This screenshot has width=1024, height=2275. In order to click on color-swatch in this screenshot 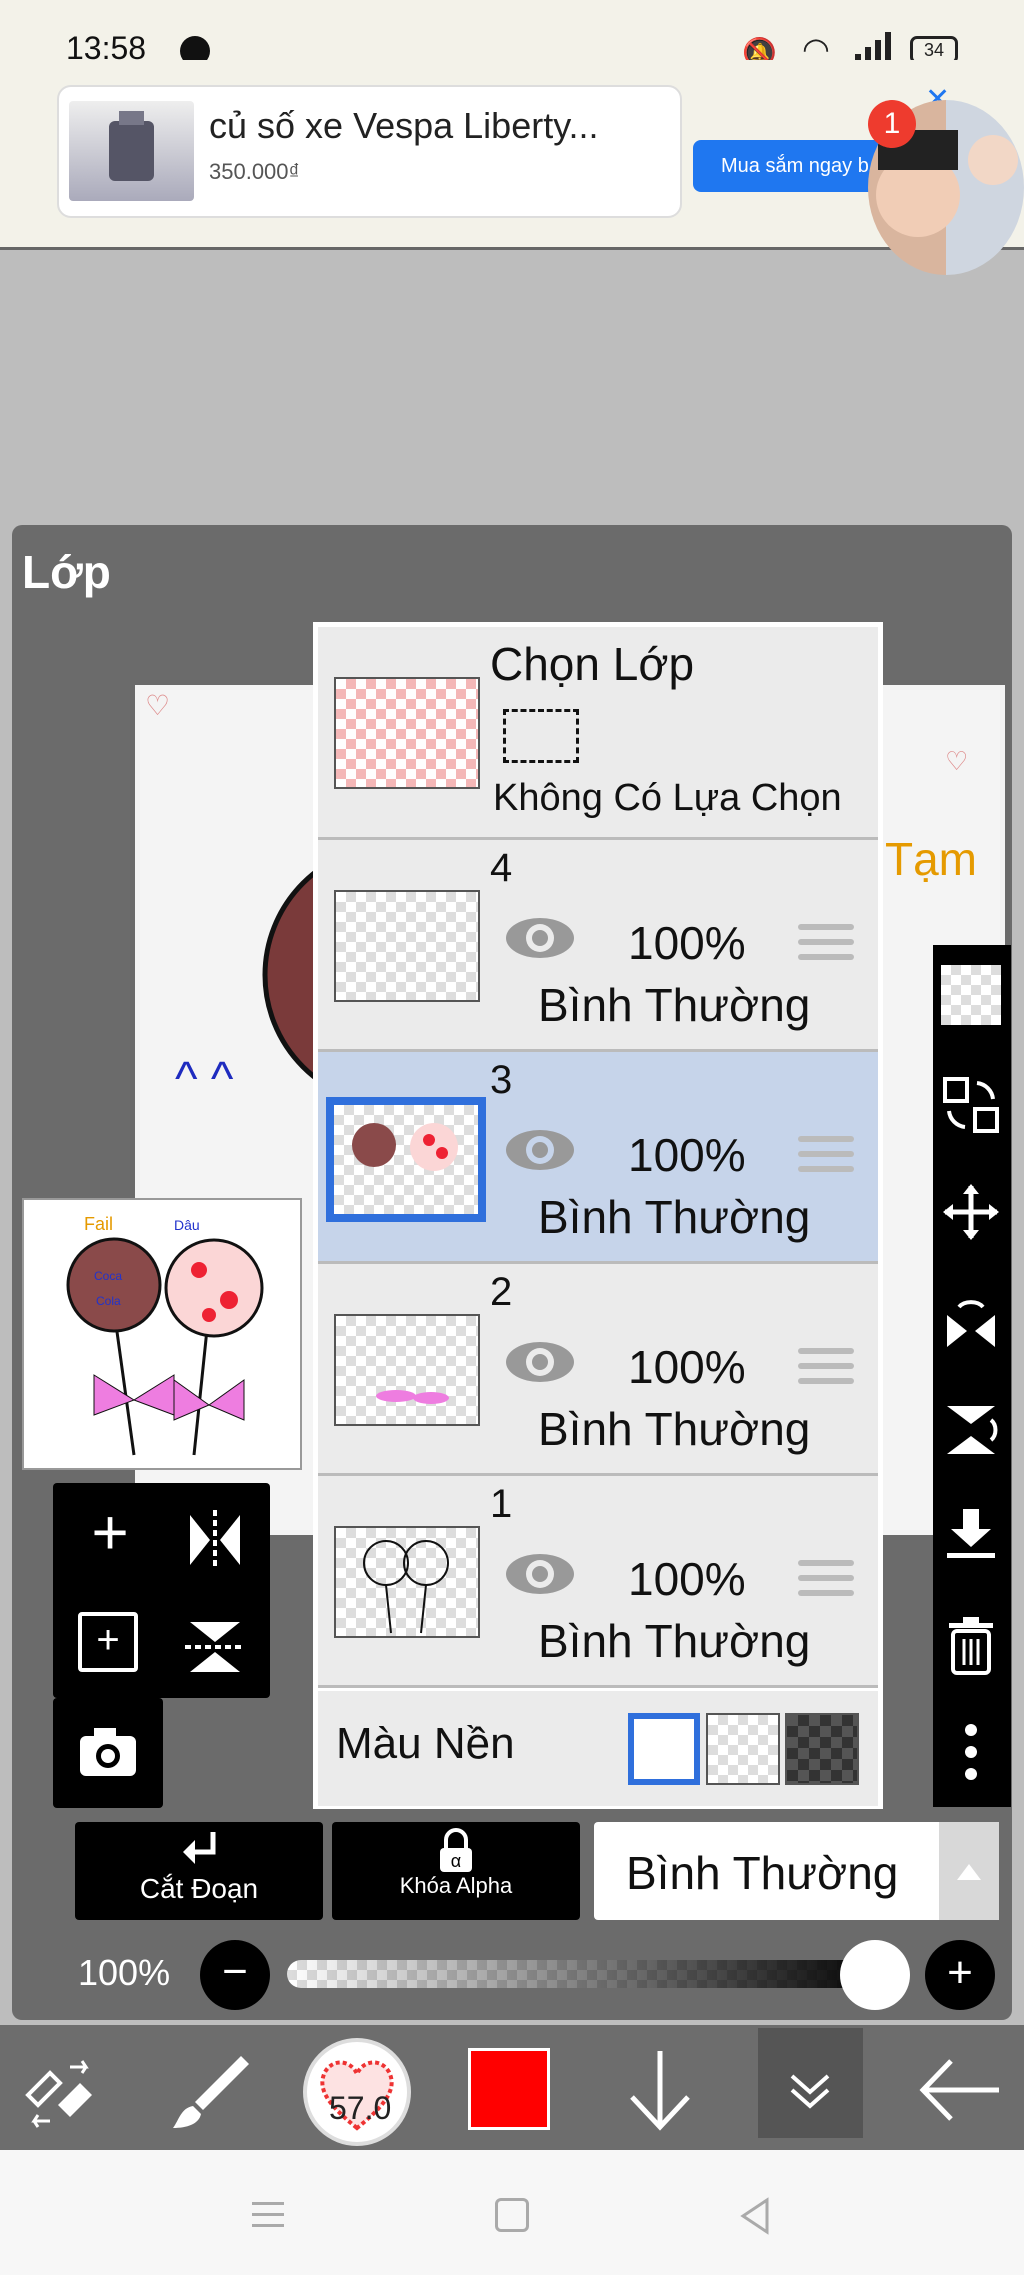, I will do `click(509, 2089)`.